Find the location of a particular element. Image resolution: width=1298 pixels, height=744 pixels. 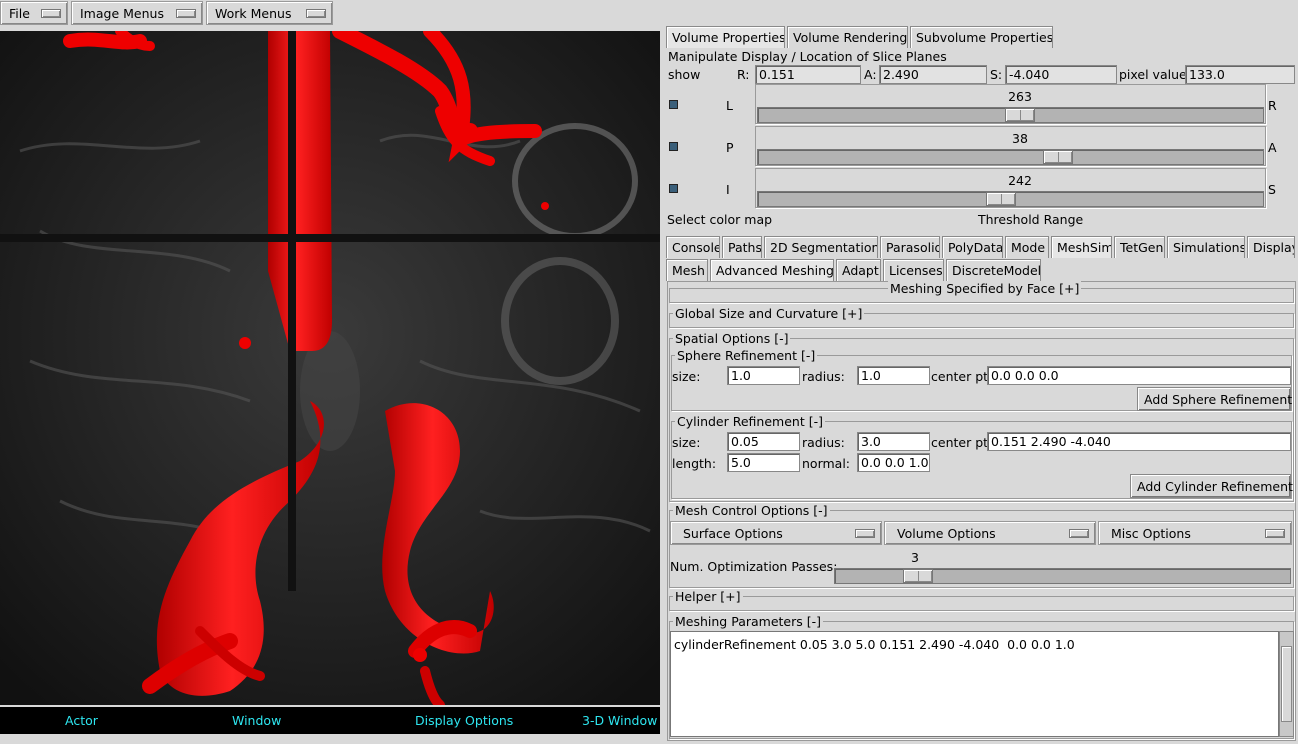

r-label: R: is located at coordinates (743, 74).